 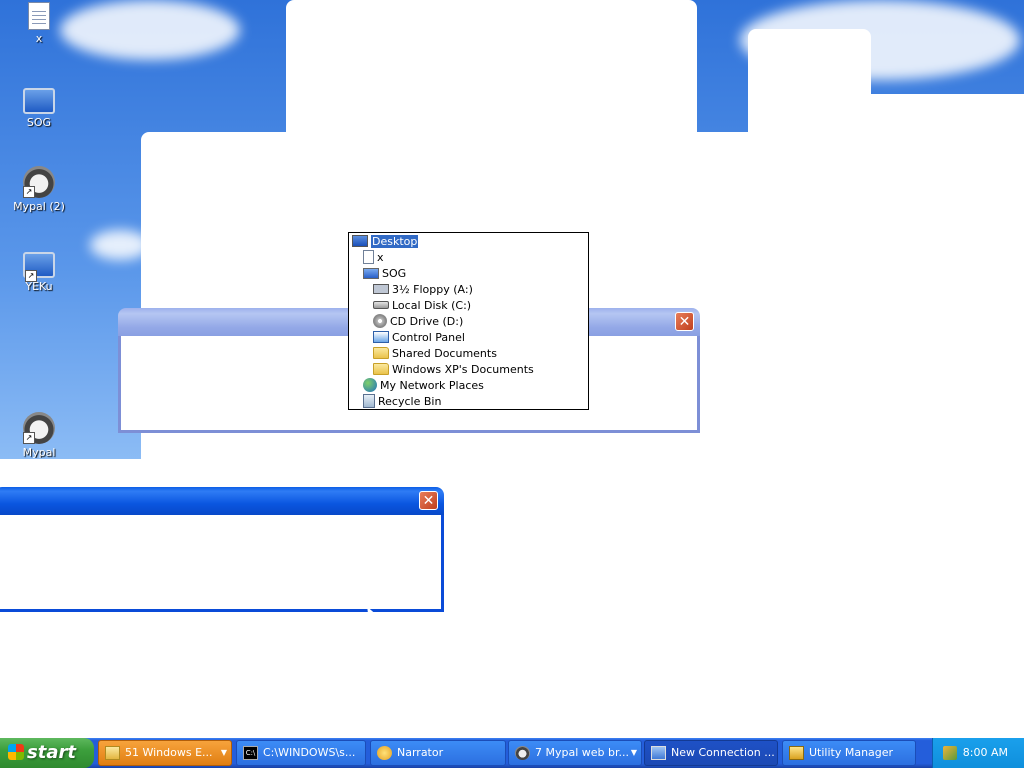 What do you see at coordinates (39, 122) in the screenshot?
I see `desktop-icon-label: SOG` at bounding box center [39, 122].